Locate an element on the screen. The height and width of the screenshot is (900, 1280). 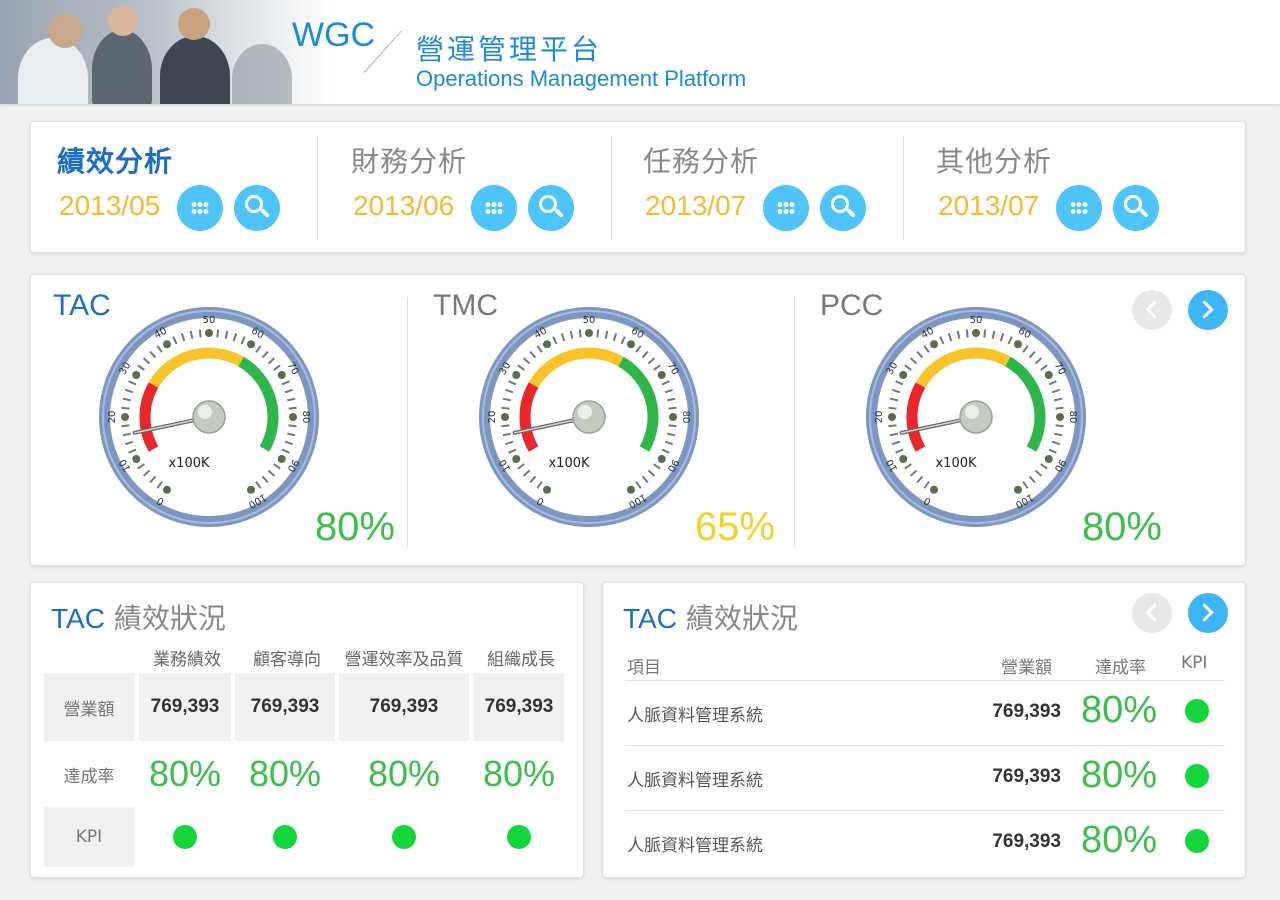
category-performance: 績效分析 2013/05 is located at coordinates (178, 188).